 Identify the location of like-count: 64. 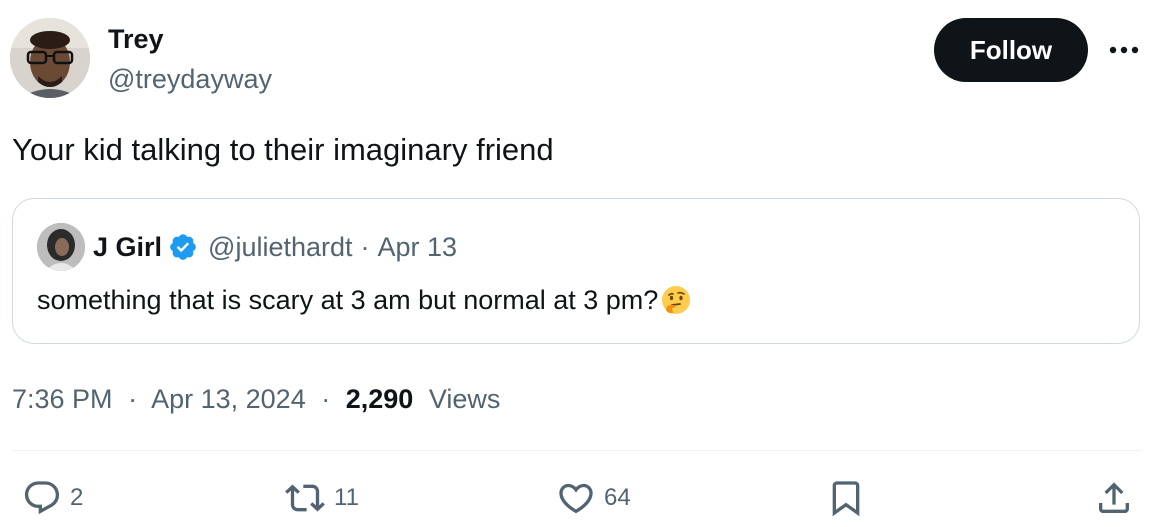
(617, 497).